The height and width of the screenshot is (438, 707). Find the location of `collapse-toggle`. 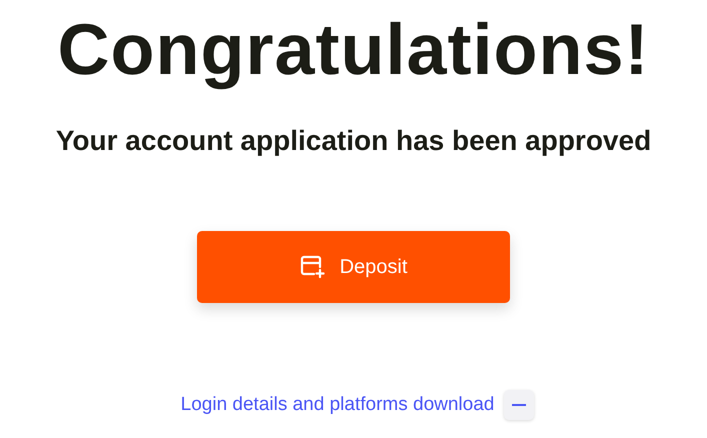

collapse-toggle is located at coordinates (519, 405).